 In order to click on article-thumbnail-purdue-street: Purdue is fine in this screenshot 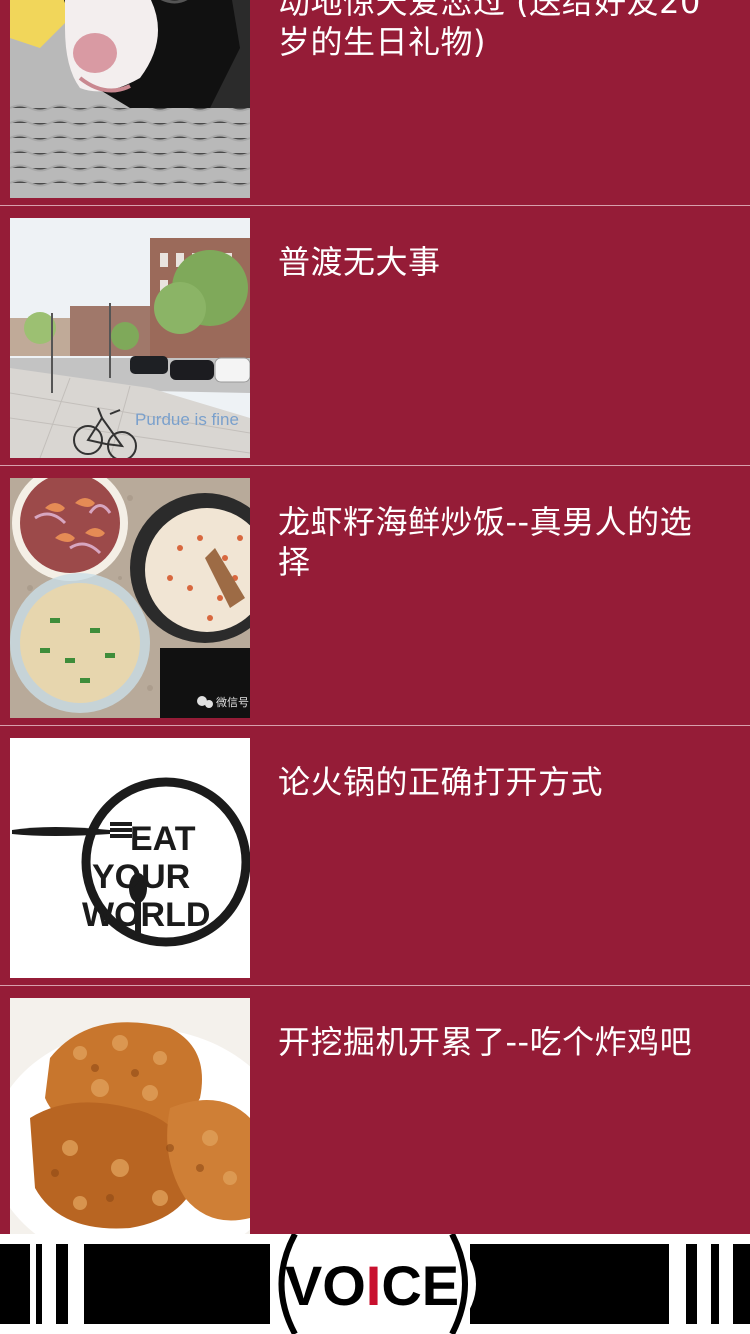, I will do `click(130, 338)`.